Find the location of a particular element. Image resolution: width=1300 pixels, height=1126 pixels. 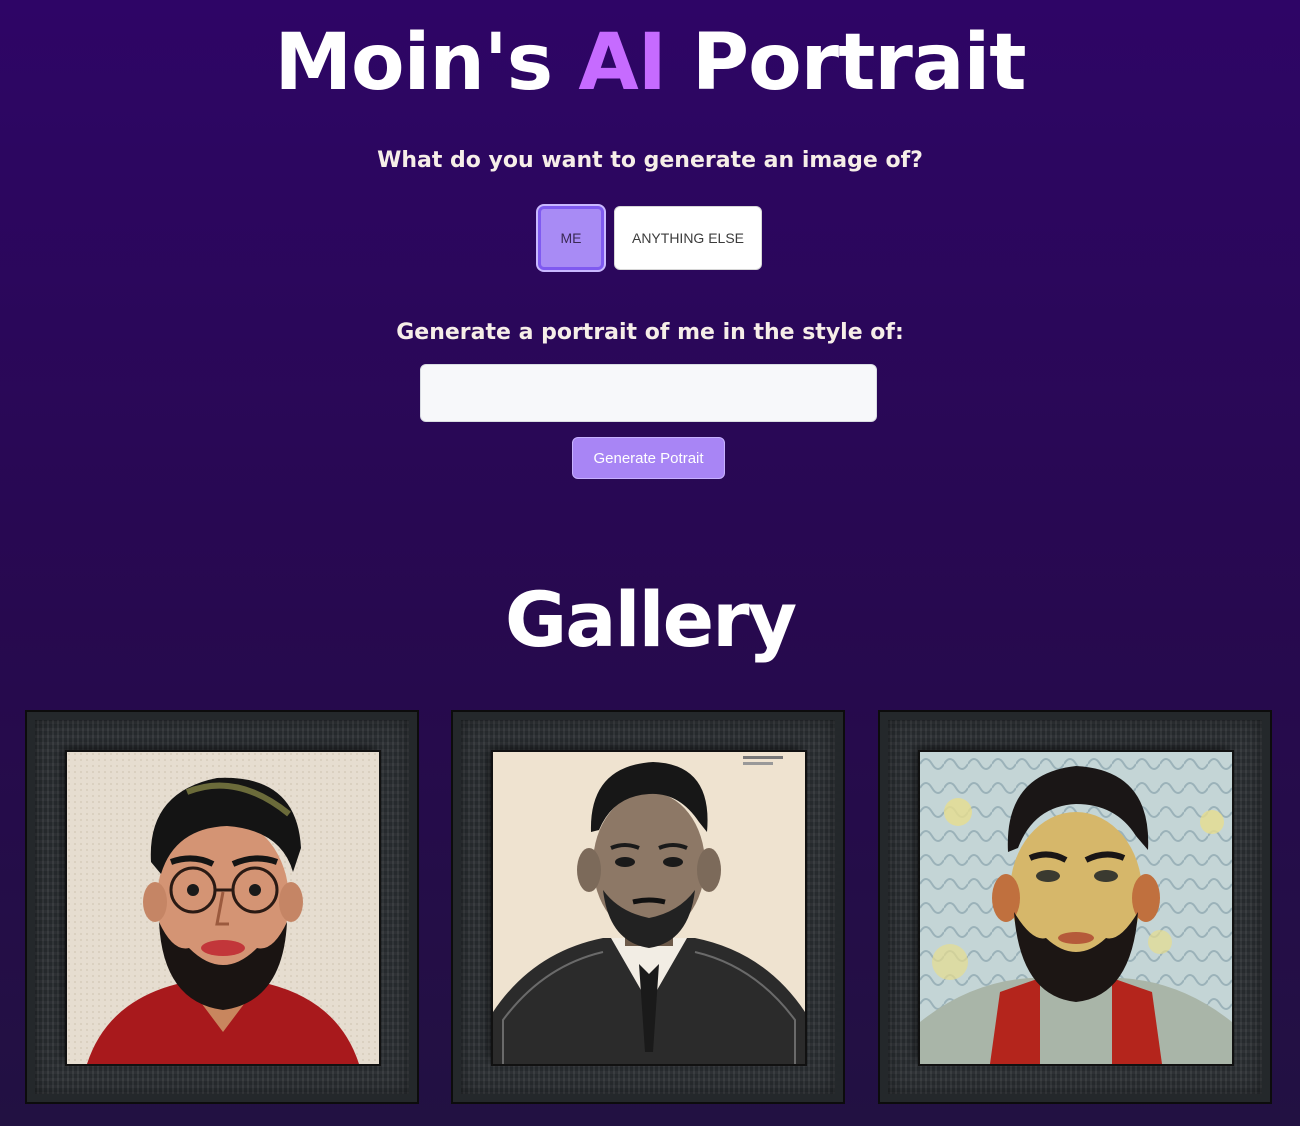

mode-anything-else-button: ANYTHING ELSE is located at coordinates (688, 238).